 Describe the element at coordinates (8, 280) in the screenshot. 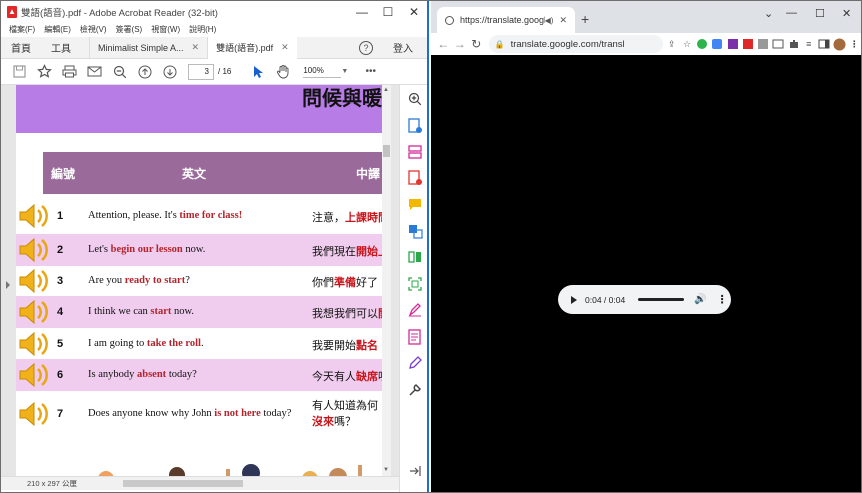

I see `left-panel-toggle` at that location.